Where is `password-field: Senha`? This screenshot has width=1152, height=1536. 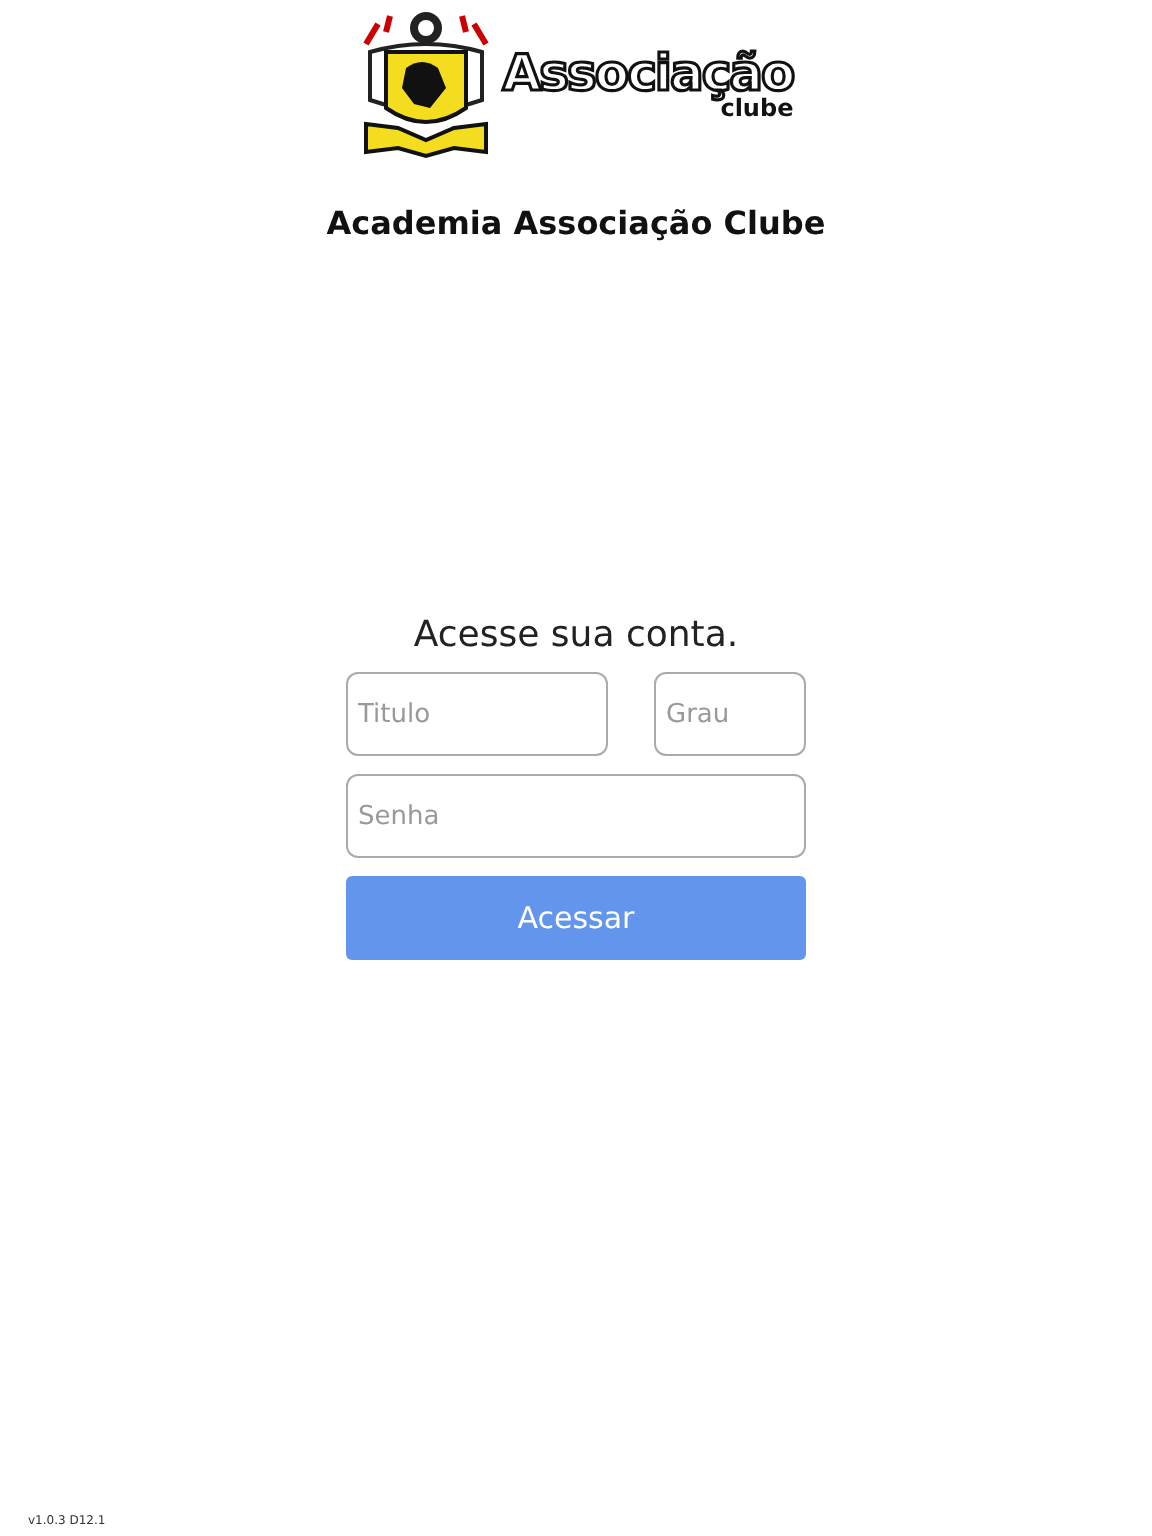
password-field: Senha is located at coordinates (576, 816).